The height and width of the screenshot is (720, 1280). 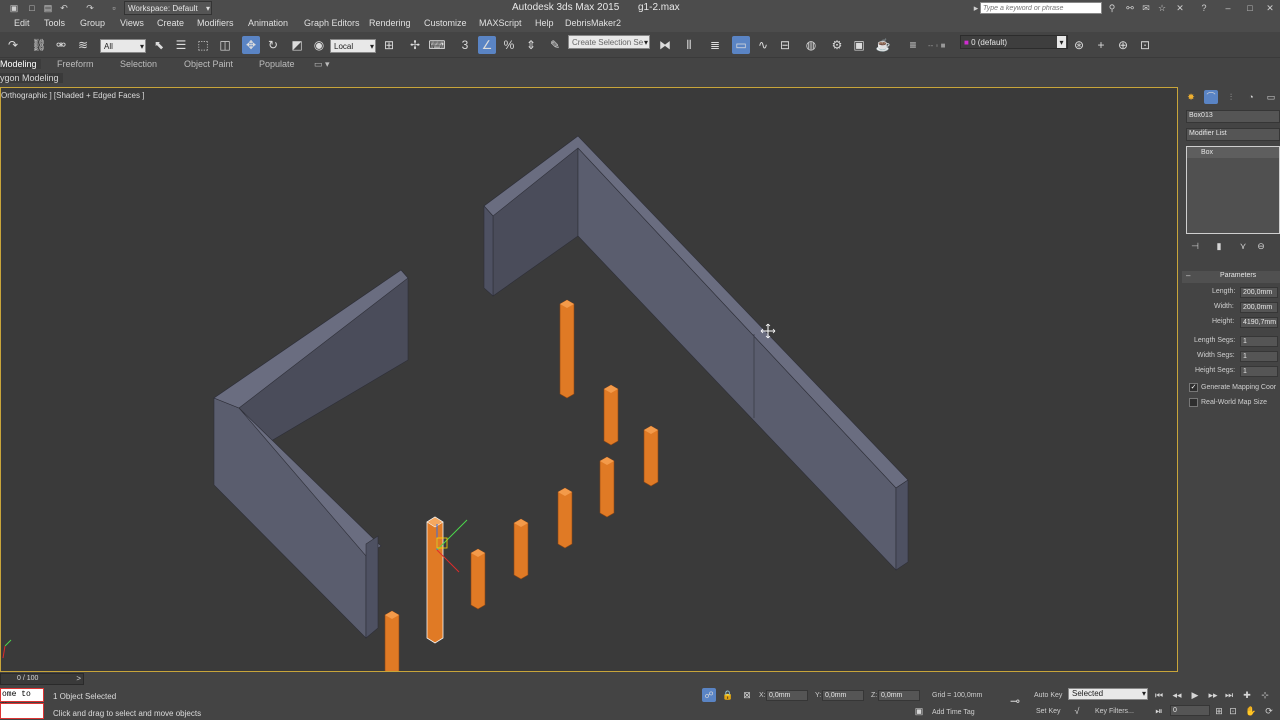 I want to click on menu-help: Help, so click(x=544, y=23).